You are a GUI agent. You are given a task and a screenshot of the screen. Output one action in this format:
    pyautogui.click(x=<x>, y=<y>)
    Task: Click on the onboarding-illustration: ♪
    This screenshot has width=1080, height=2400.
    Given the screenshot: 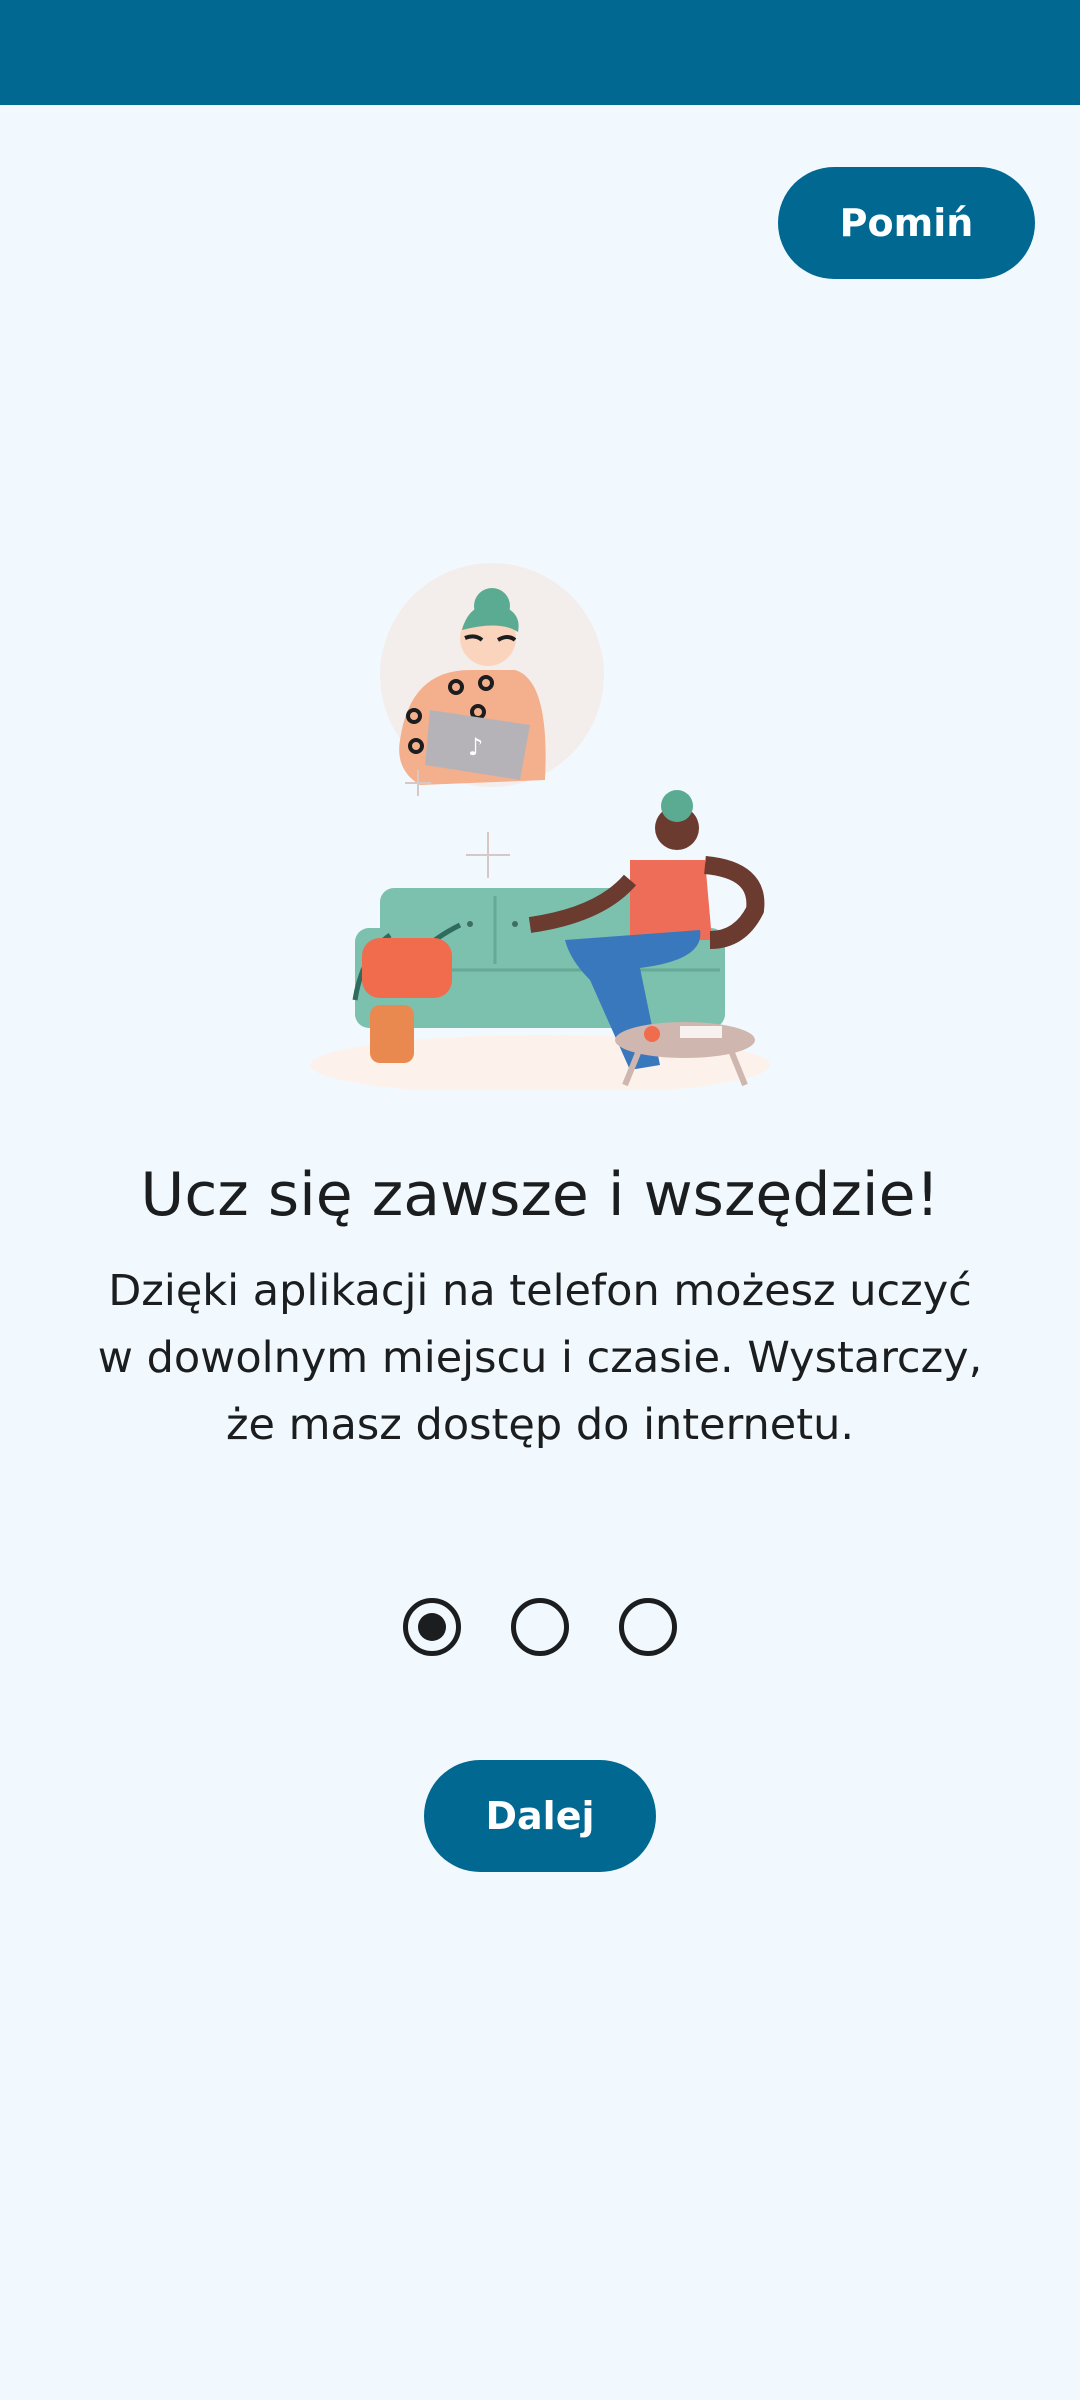 What is the action you would take?
    pyautogui.click(x=540, y=826)
    